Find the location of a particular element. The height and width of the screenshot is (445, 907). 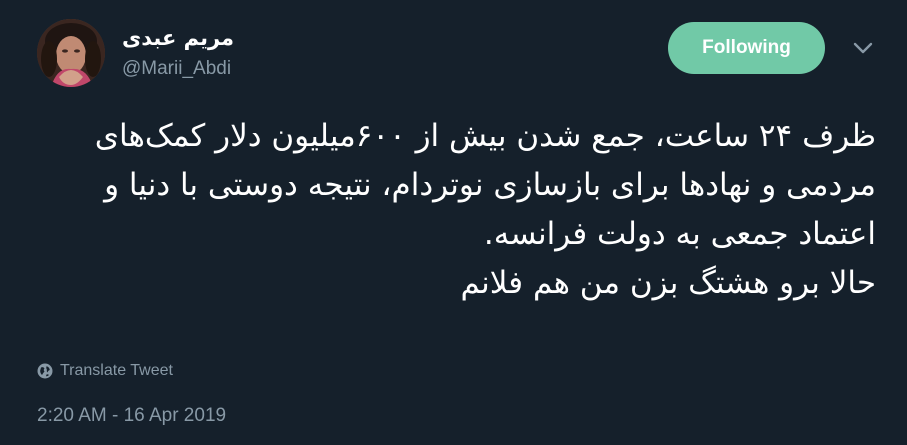

globe-icon is located at coordinates (45, 371).